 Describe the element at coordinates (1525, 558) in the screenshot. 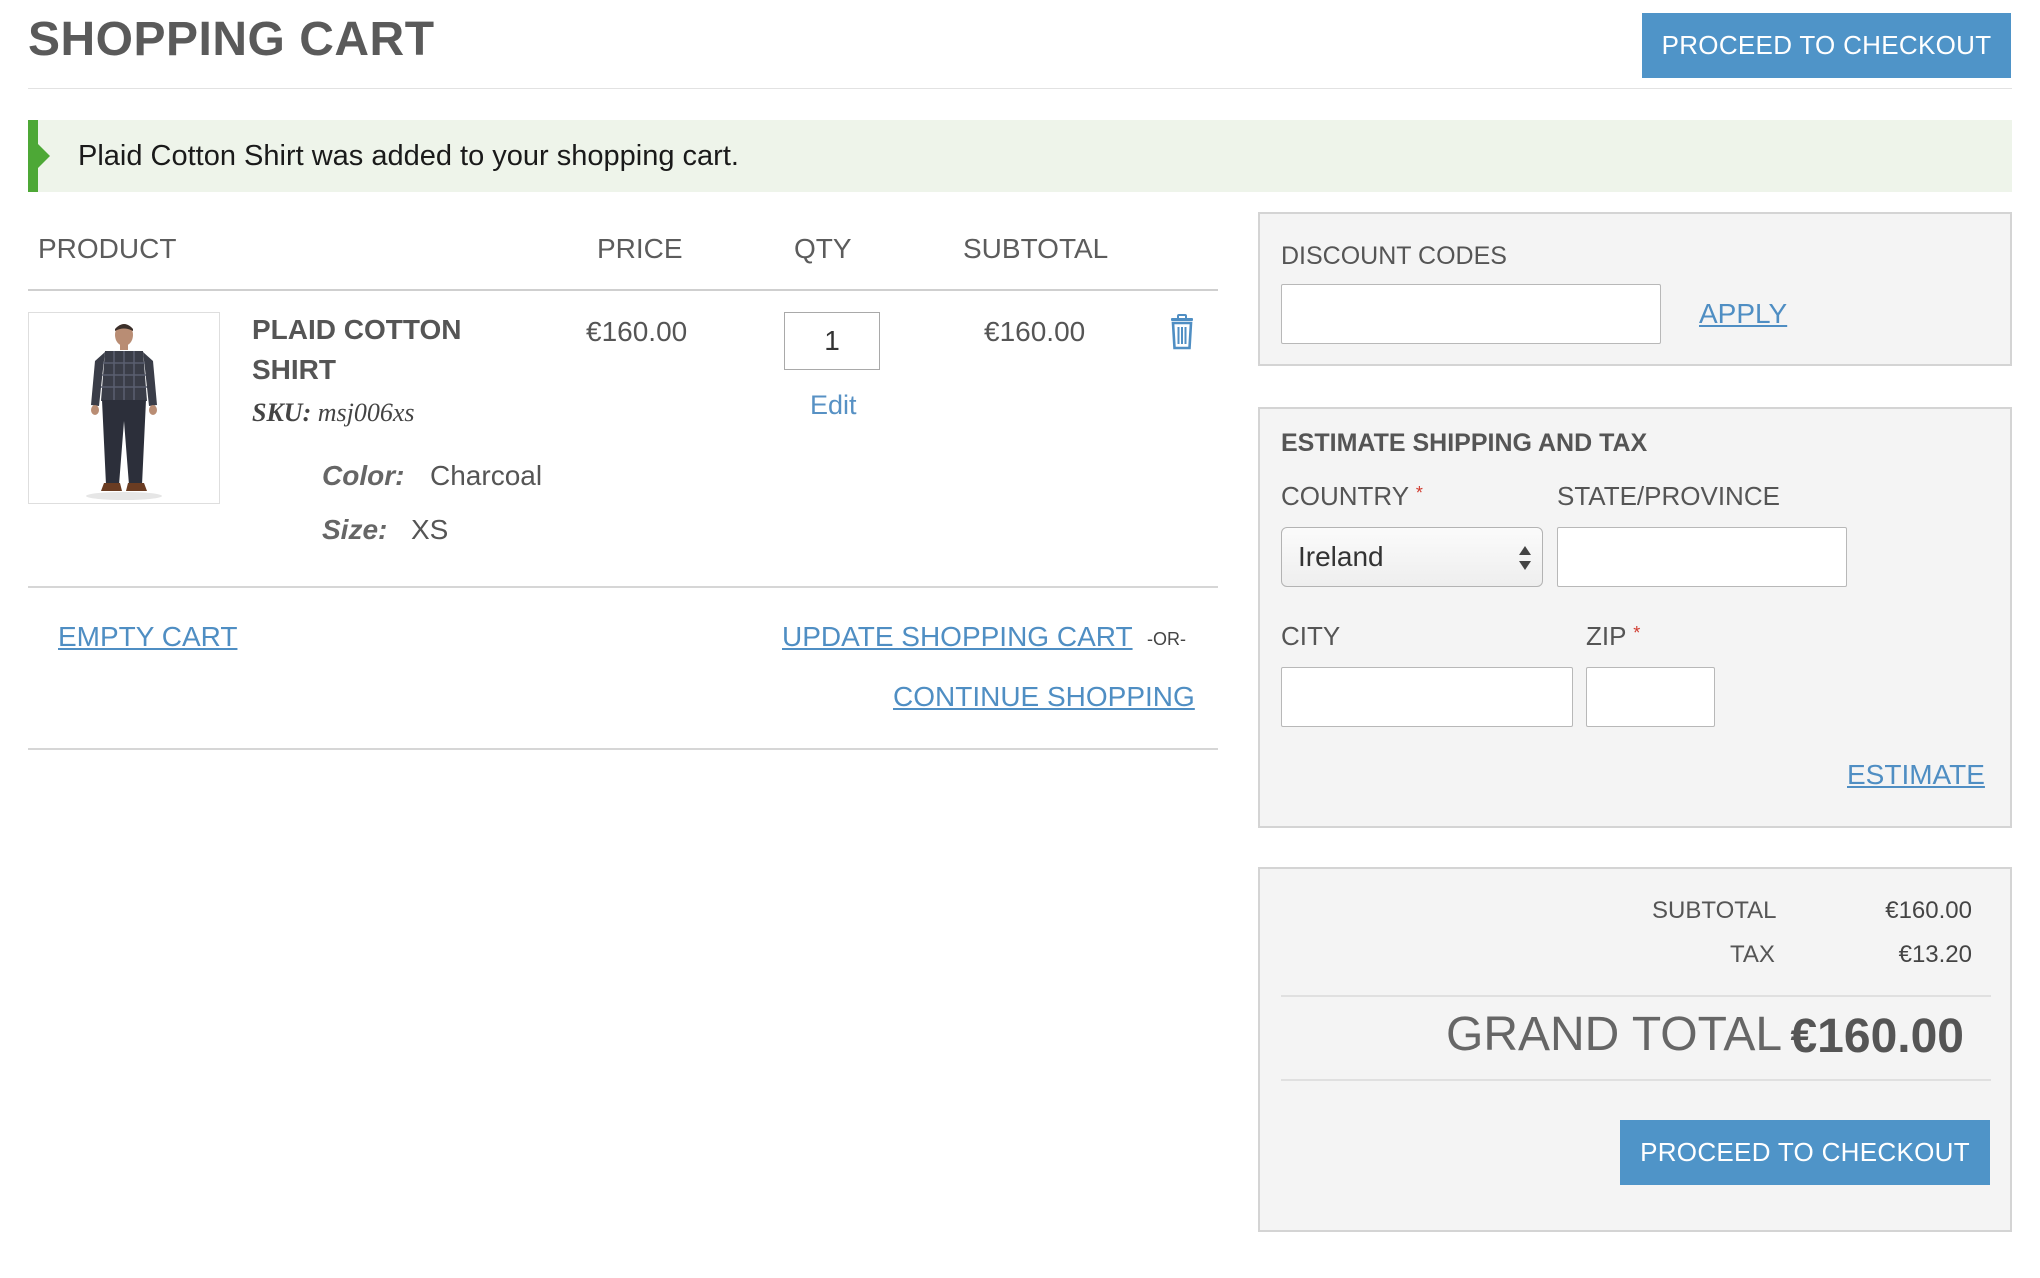

I see `select-arrows-icon` at that location.